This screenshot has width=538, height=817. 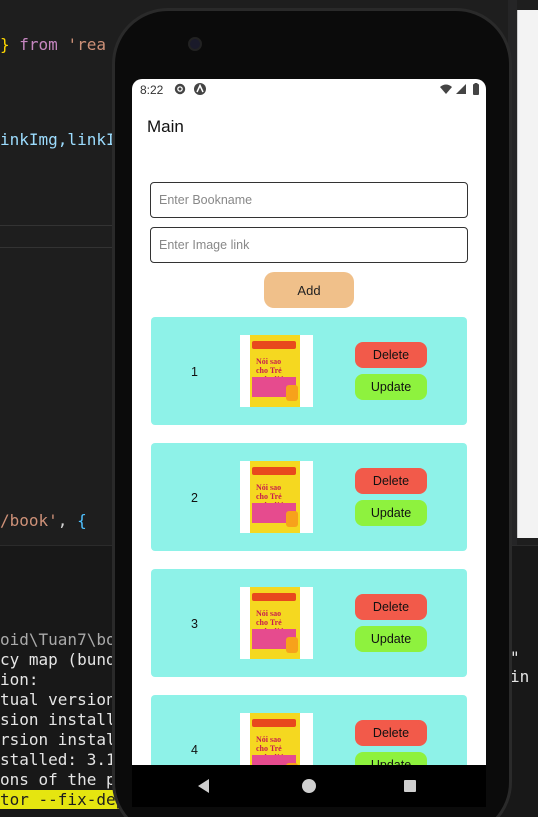 What do you see at coordinates (63, 779) in the screenshot?
I see `terminal-line: ons of the pa` at bounding box center [63, 779].